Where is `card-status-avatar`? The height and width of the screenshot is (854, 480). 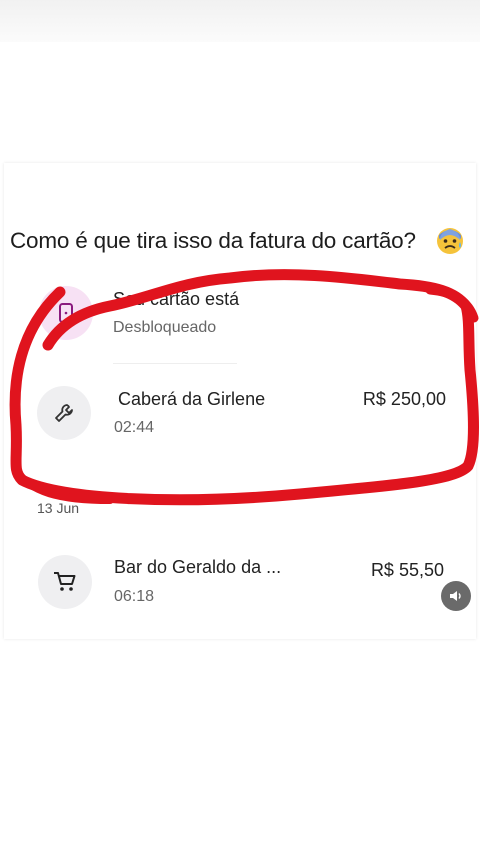 card-status-avatar is located at coordinates (66, 313).